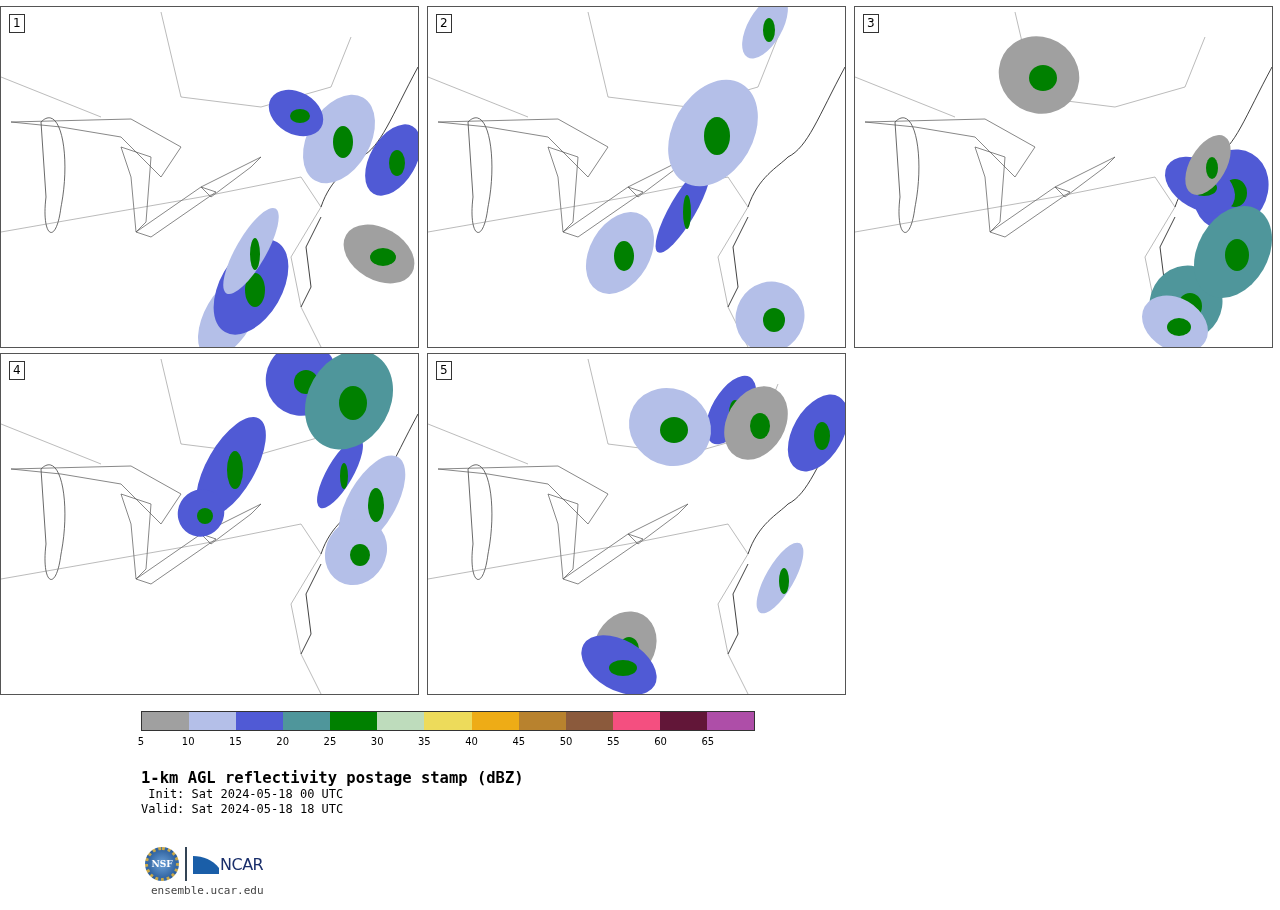 The width and height of the screenshot is (1280, 910). What do you see at coordinates (17, 23) in the screenshot?
I see `panel-number: 1` at bounding box center [17, 23].